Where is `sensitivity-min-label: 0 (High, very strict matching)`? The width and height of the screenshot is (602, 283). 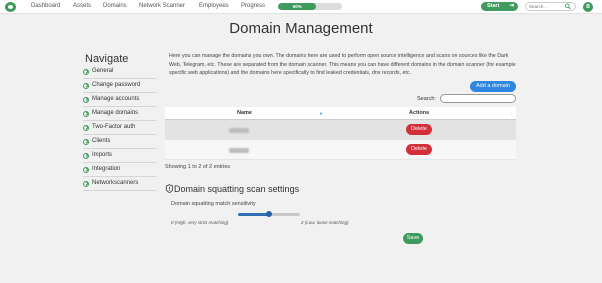
sensitivity-min-label: 0 (High, very strict matching) is located at coordinates (200, 222).